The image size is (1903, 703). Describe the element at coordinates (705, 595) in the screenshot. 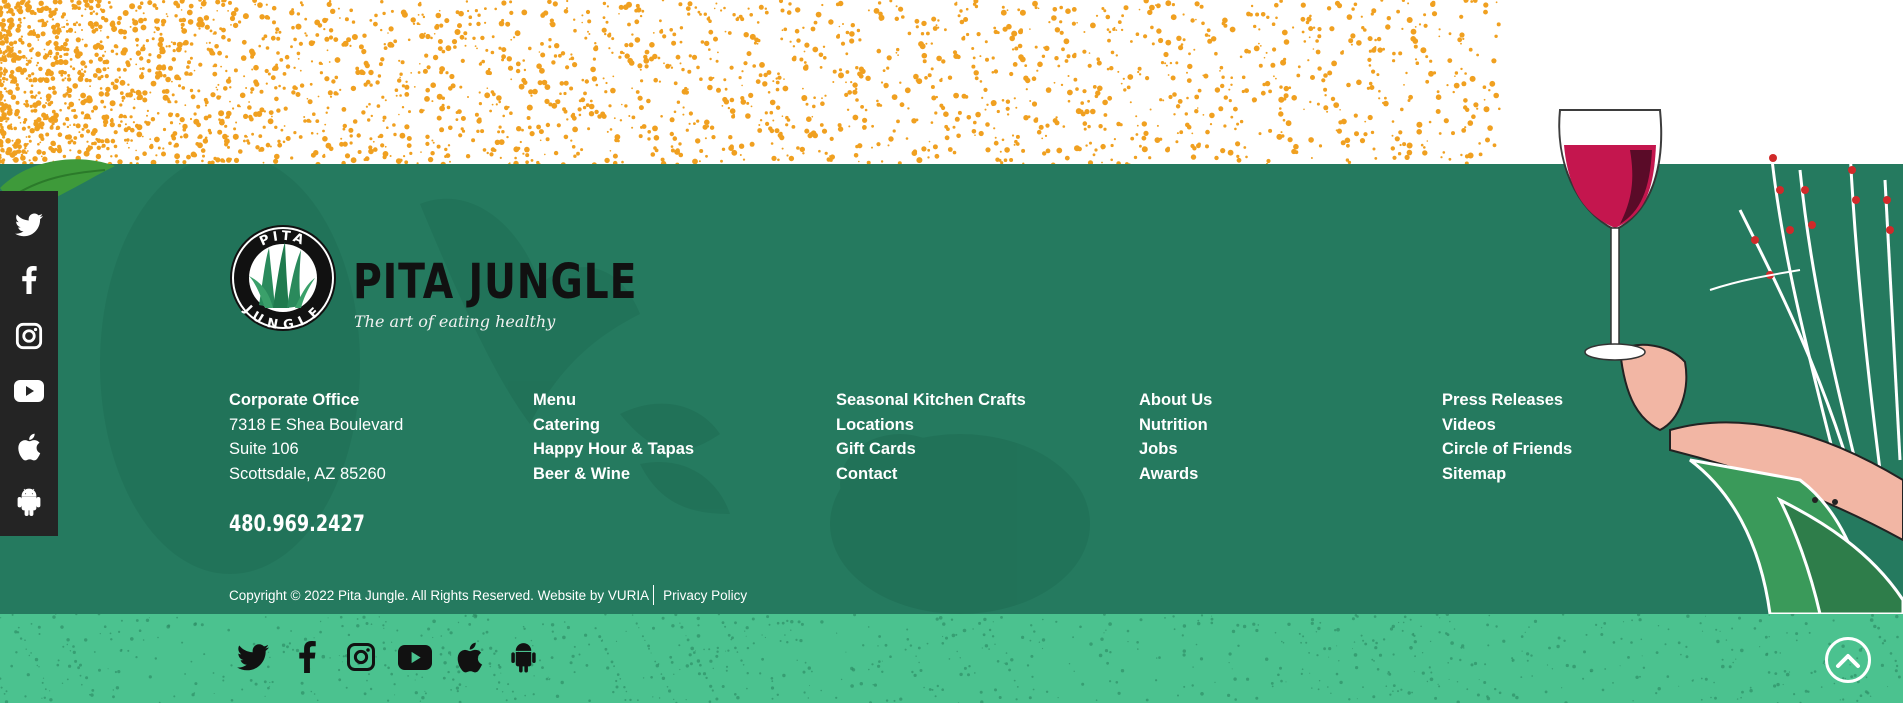

I see `privacy-policy-link: Privacy Policy` at that location.